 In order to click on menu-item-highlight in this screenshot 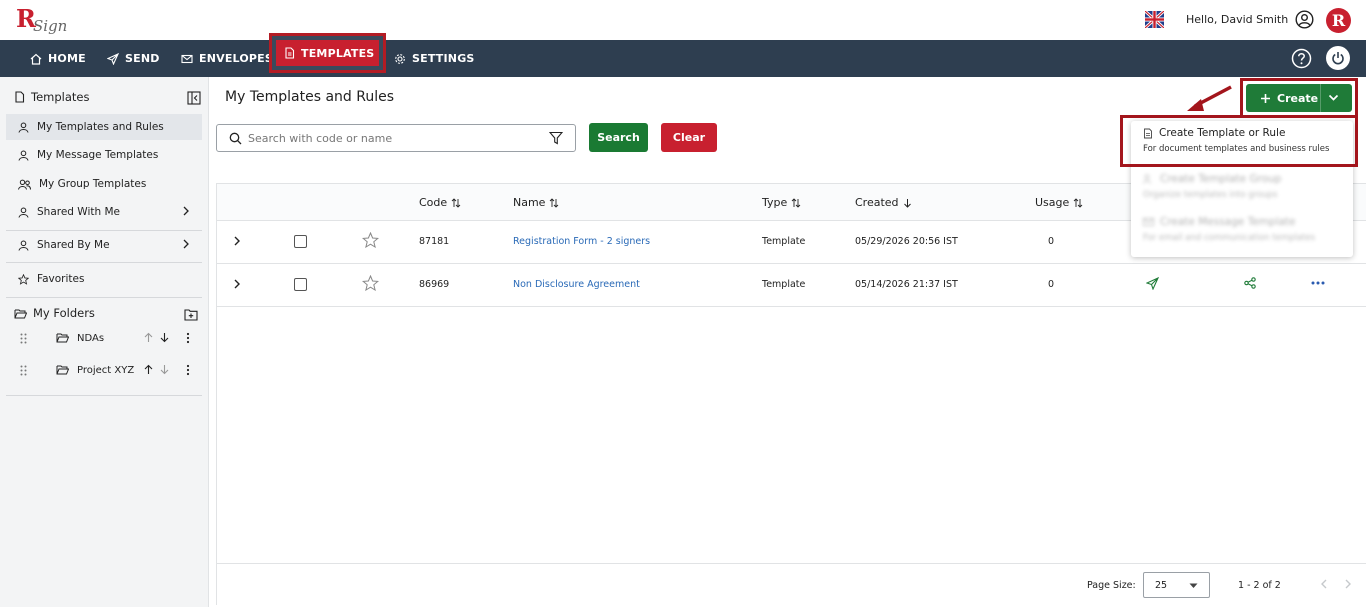, I will do `click(1239, 141)`.